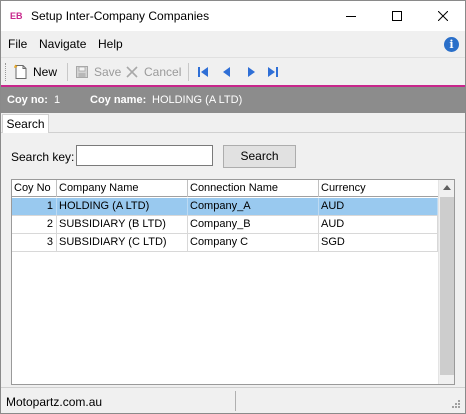  I want to click on cell-coy-no: 3, so click(34, 242).